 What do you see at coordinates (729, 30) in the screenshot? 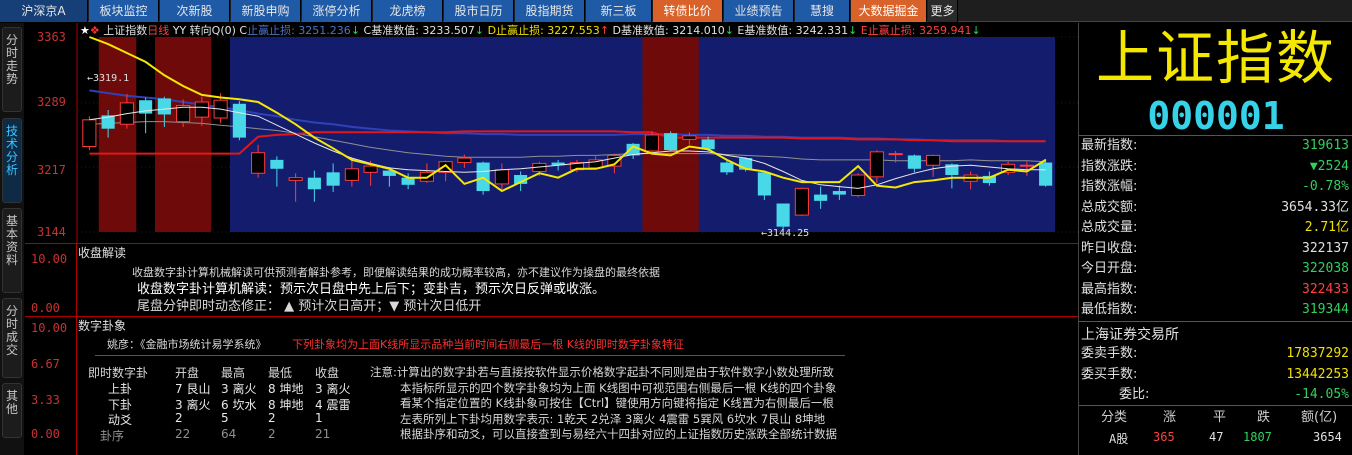
I see `legend-part-16: ↓` at bounding box center [729, 30].